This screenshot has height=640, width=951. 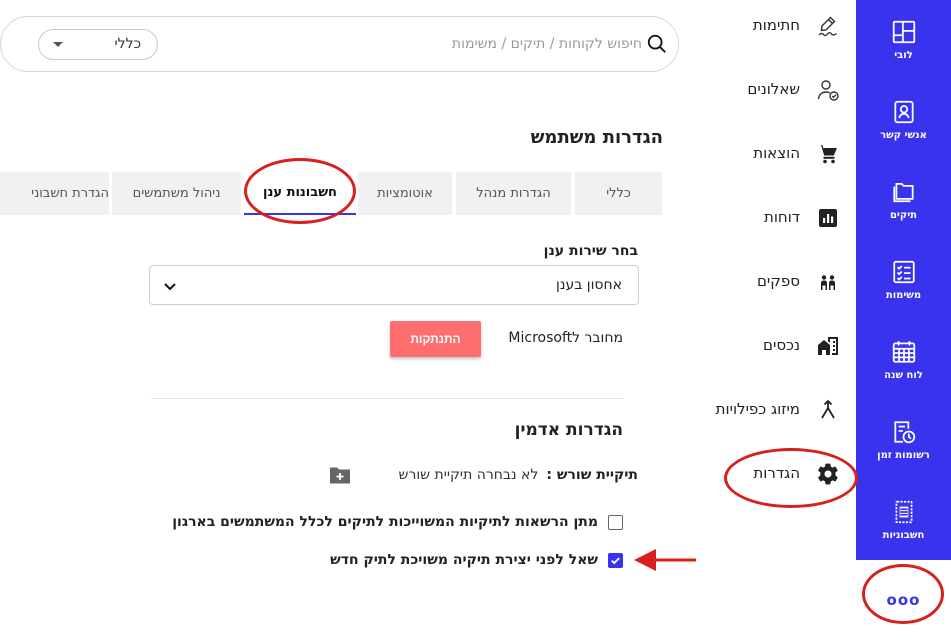 I want to click on gear-icon, so click(x=828, y=474).